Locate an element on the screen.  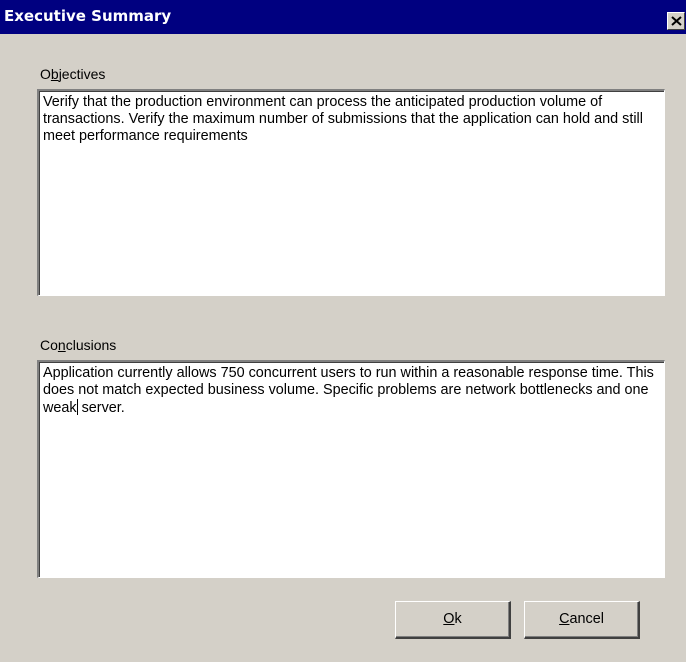
window-title: Executive Summary is located at coordinates (88, 16).